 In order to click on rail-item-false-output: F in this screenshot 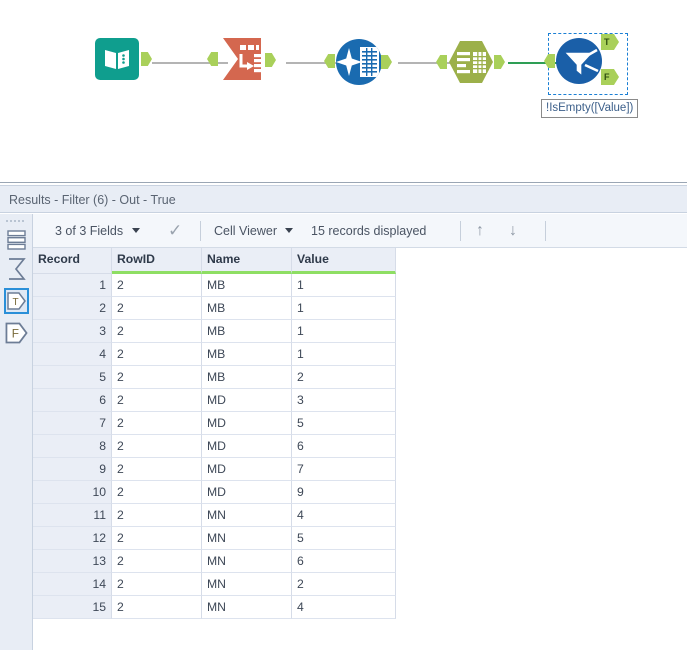, I will do `click(16, 333)`.